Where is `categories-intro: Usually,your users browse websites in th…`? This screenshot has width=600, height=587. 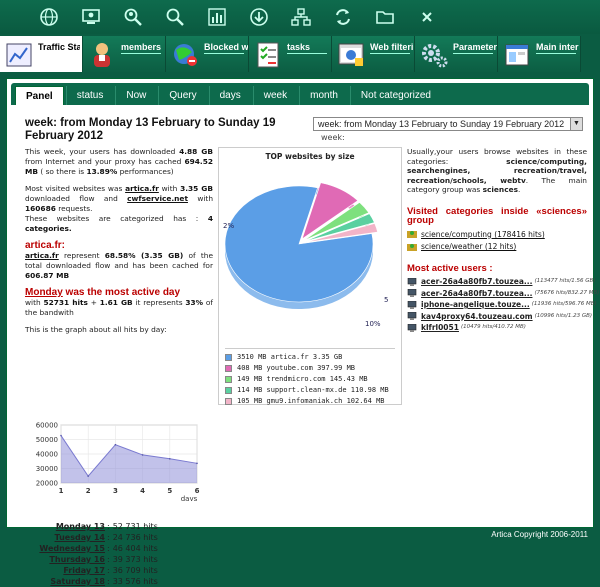 categories-intro: Usually,your users browse websites in th… is located at coordinates (497, 171).